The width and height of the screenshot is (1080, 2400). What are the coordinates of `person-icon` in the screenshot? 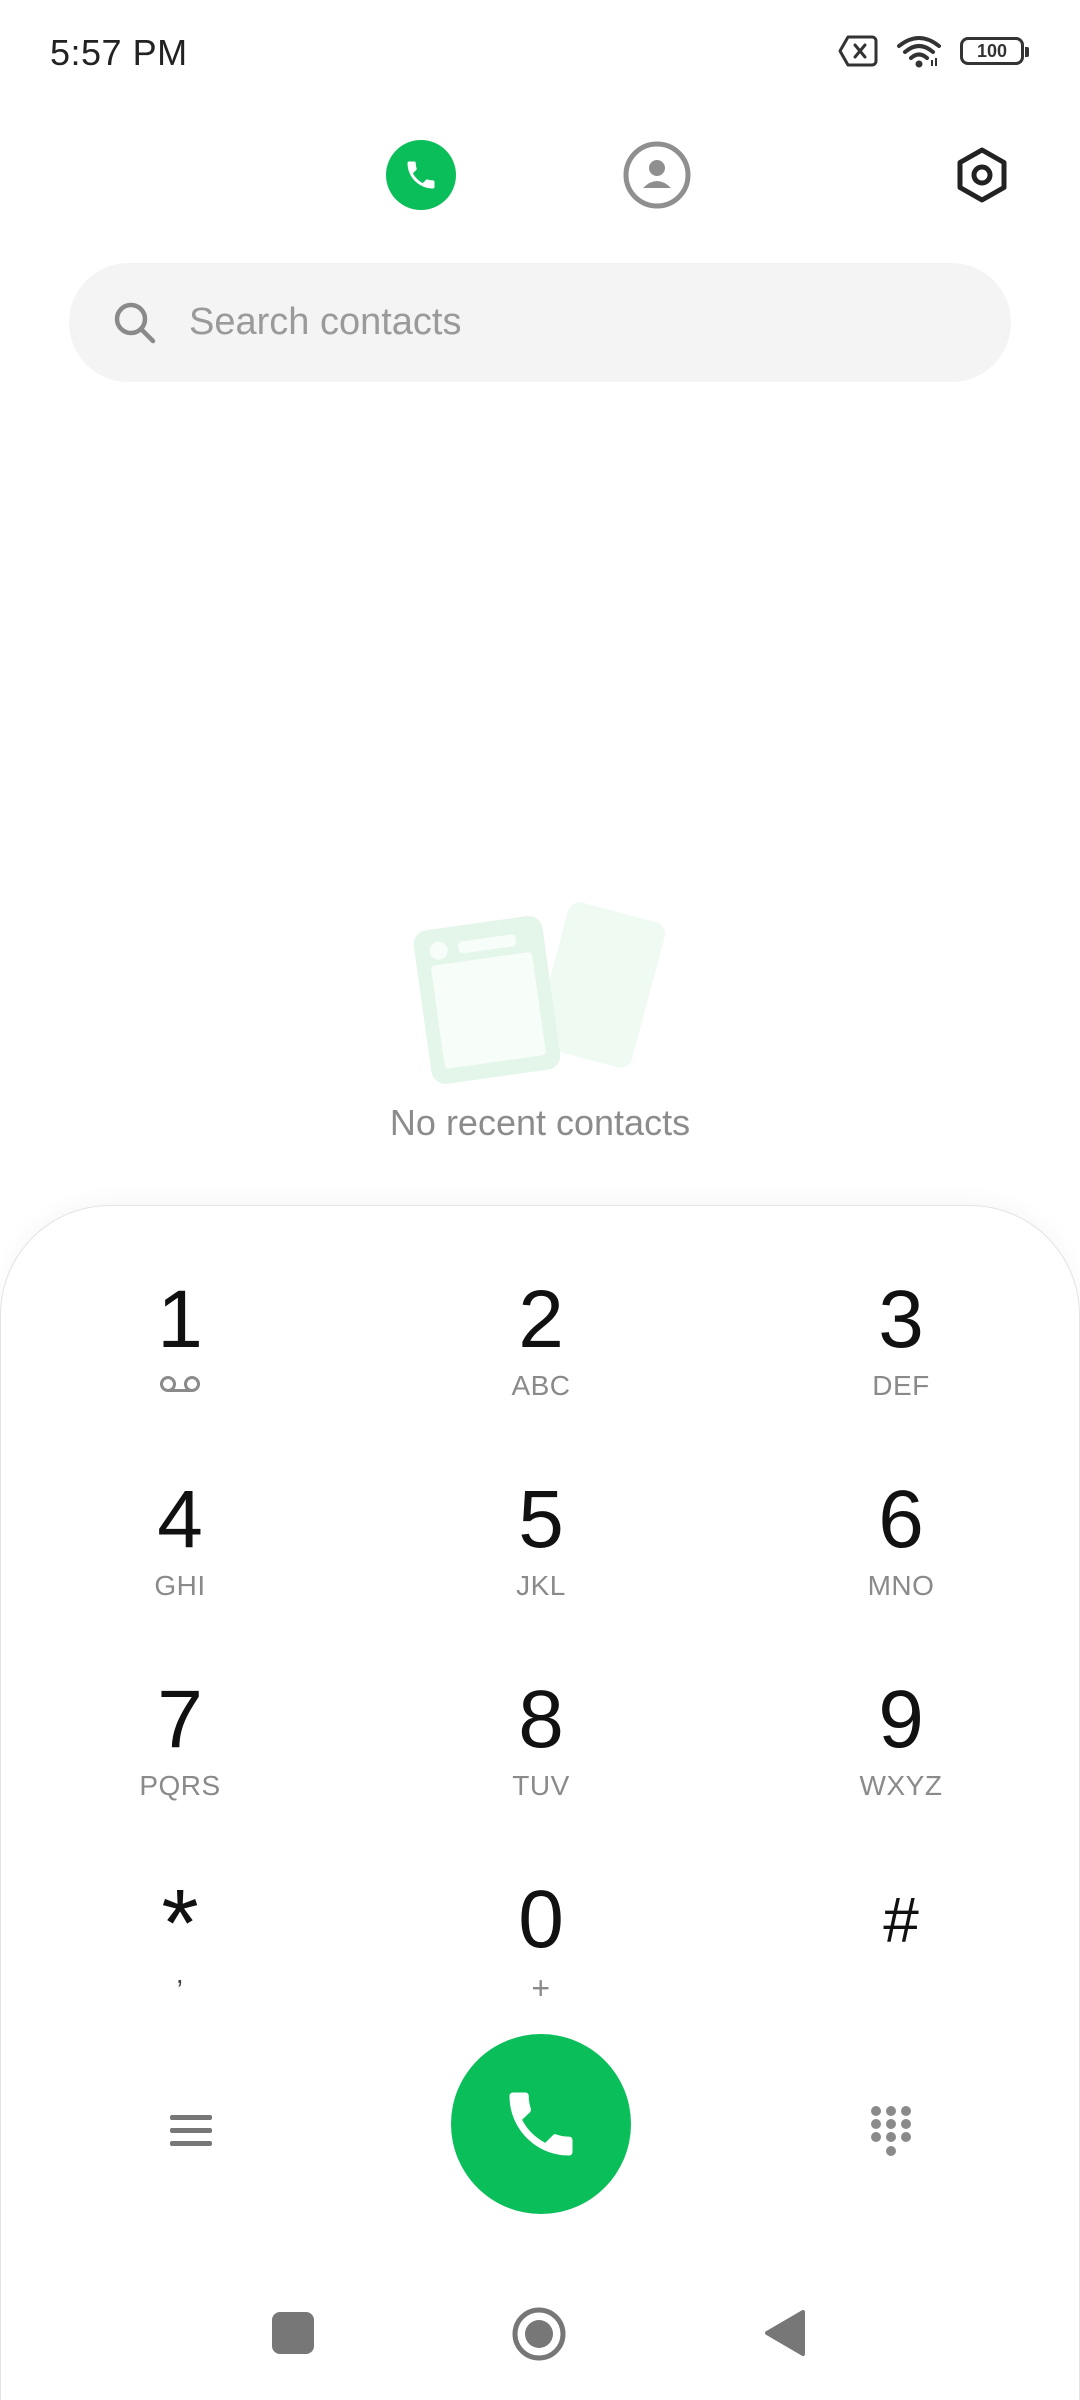 It's located at (657, 175).